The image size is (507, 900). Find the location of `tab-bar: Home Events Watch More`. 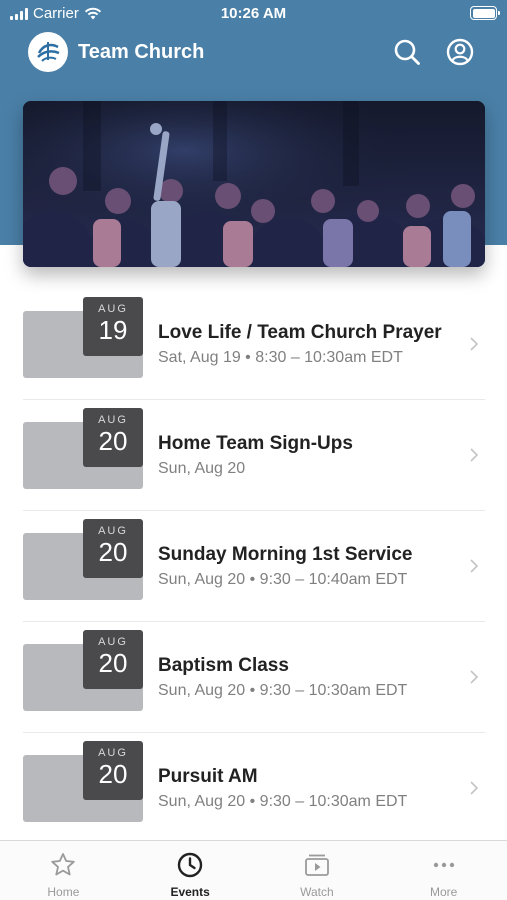

tab-bar: Home Events Watch More is located at coordinates (253, 870).